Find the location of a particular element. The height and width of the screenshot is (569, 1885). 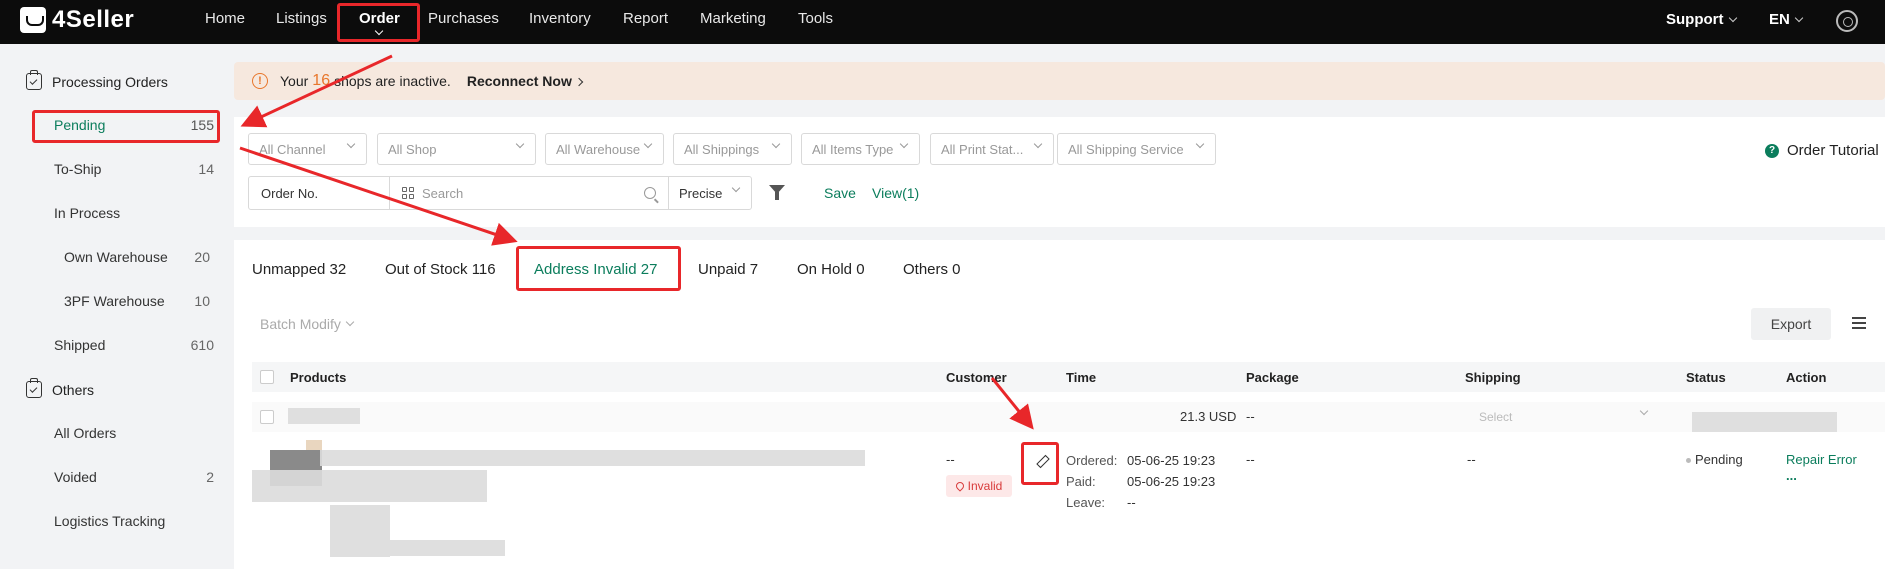

column-settings-icon is located at coordinates (1859, 323).